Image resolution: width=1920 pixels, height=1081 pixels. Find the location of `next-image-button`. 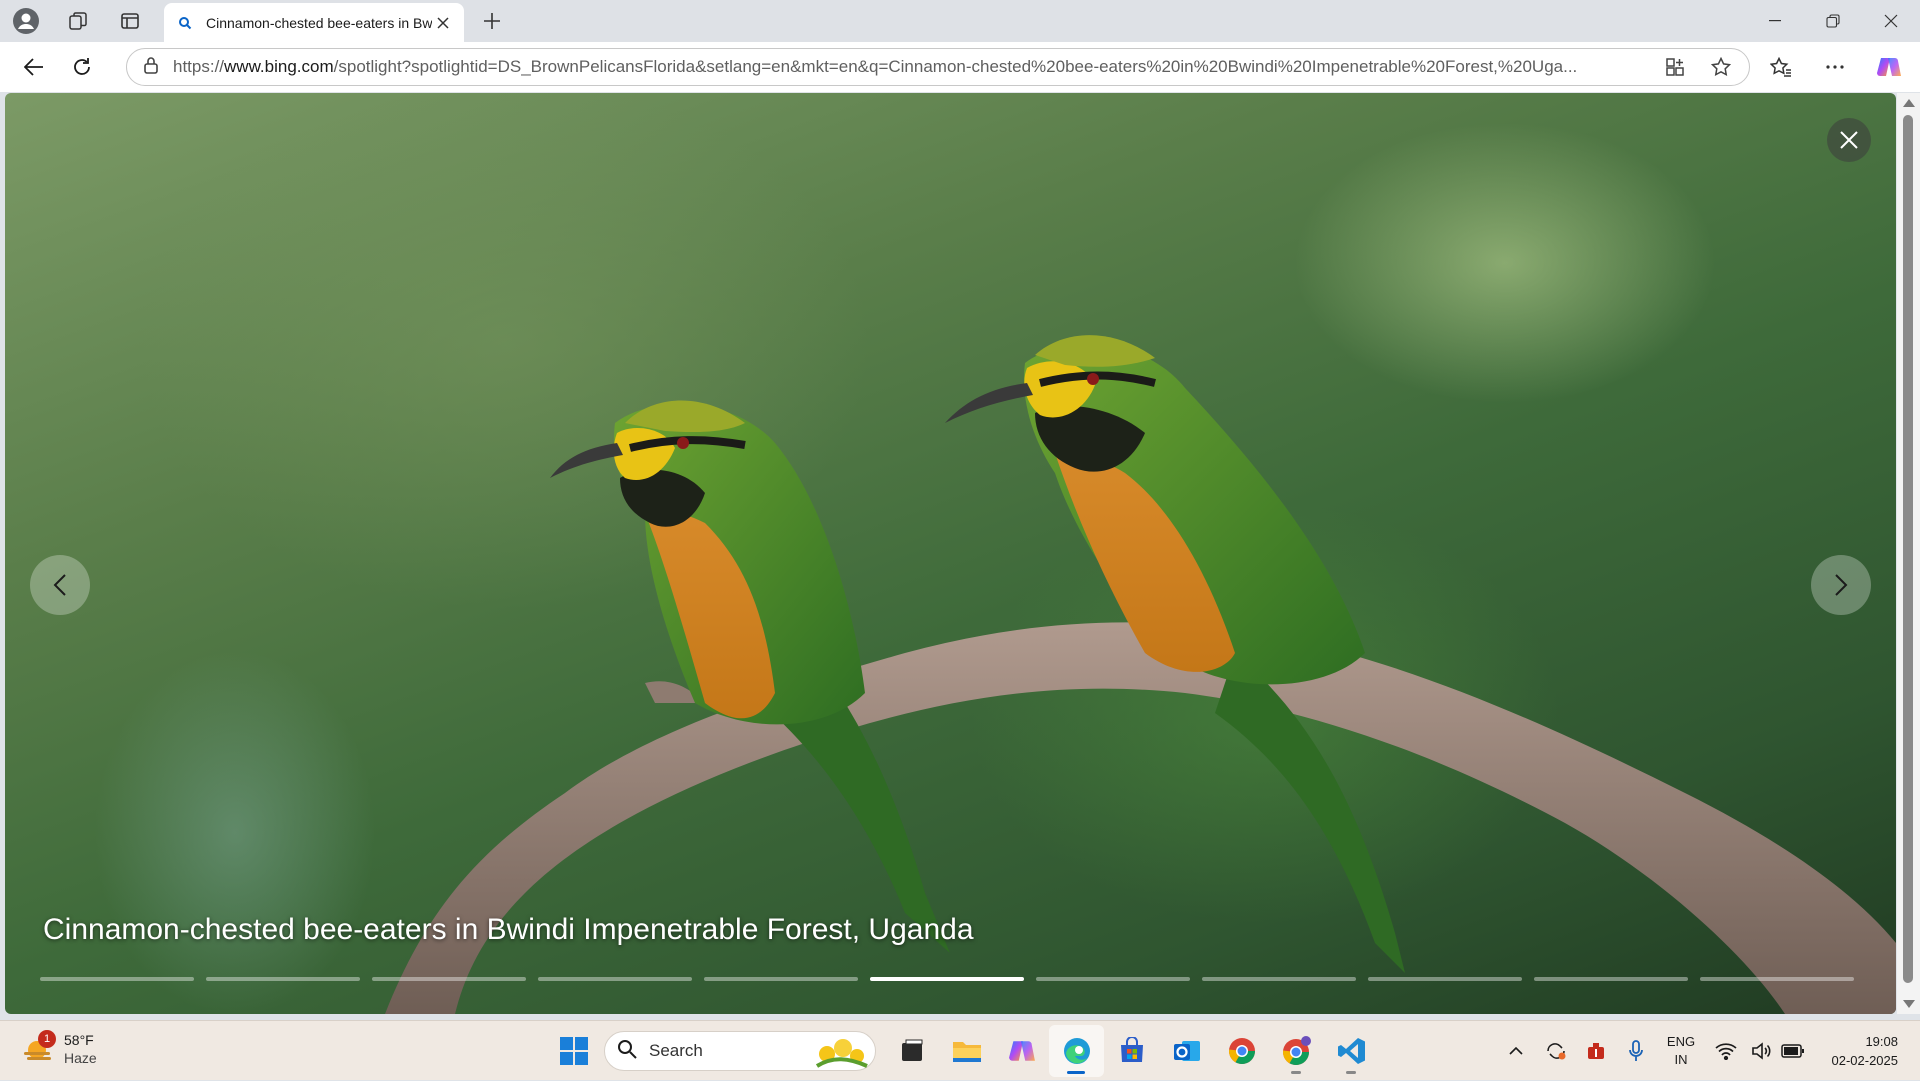

next-image-button is located at coordinates (1841, 585).